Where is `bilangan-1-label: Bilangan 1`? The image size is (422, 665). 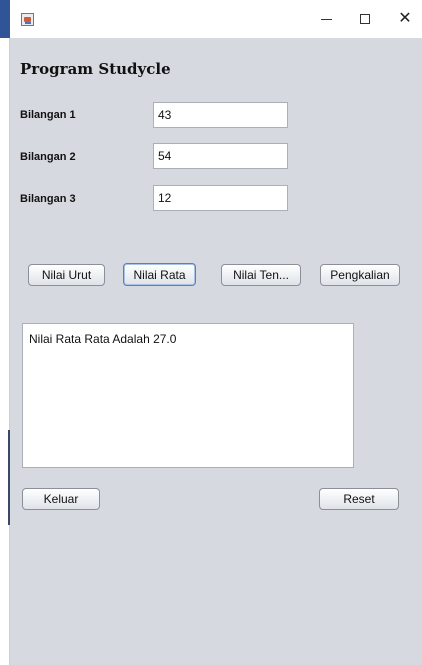
bilangan-1-label: Bilangan 1 is located at coordinates (48, 115).